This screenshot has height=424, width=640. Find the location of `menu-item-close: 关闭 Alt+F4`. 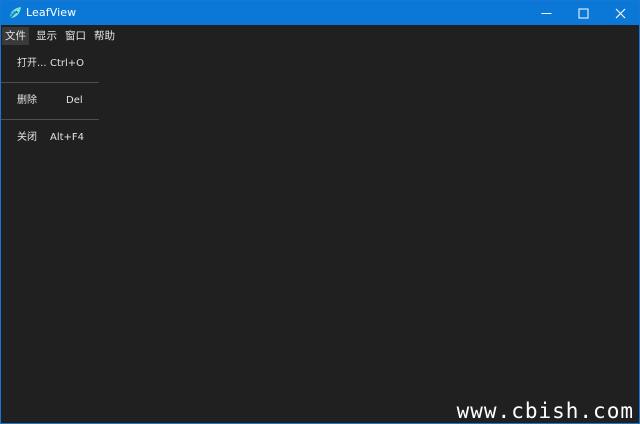

menu-item-close: 关闭 Alt+F4 is located at coordinates (50, 138).